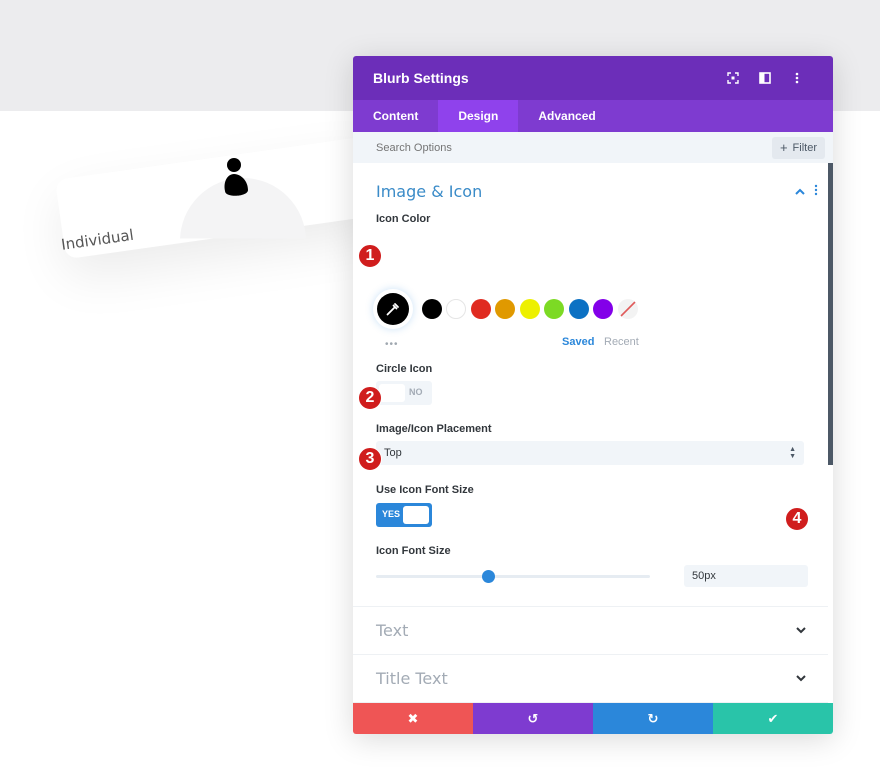  Describe the element at coordinates (370, 398) in the screenshot. I see `annotation-badge-2: 2` at that location.